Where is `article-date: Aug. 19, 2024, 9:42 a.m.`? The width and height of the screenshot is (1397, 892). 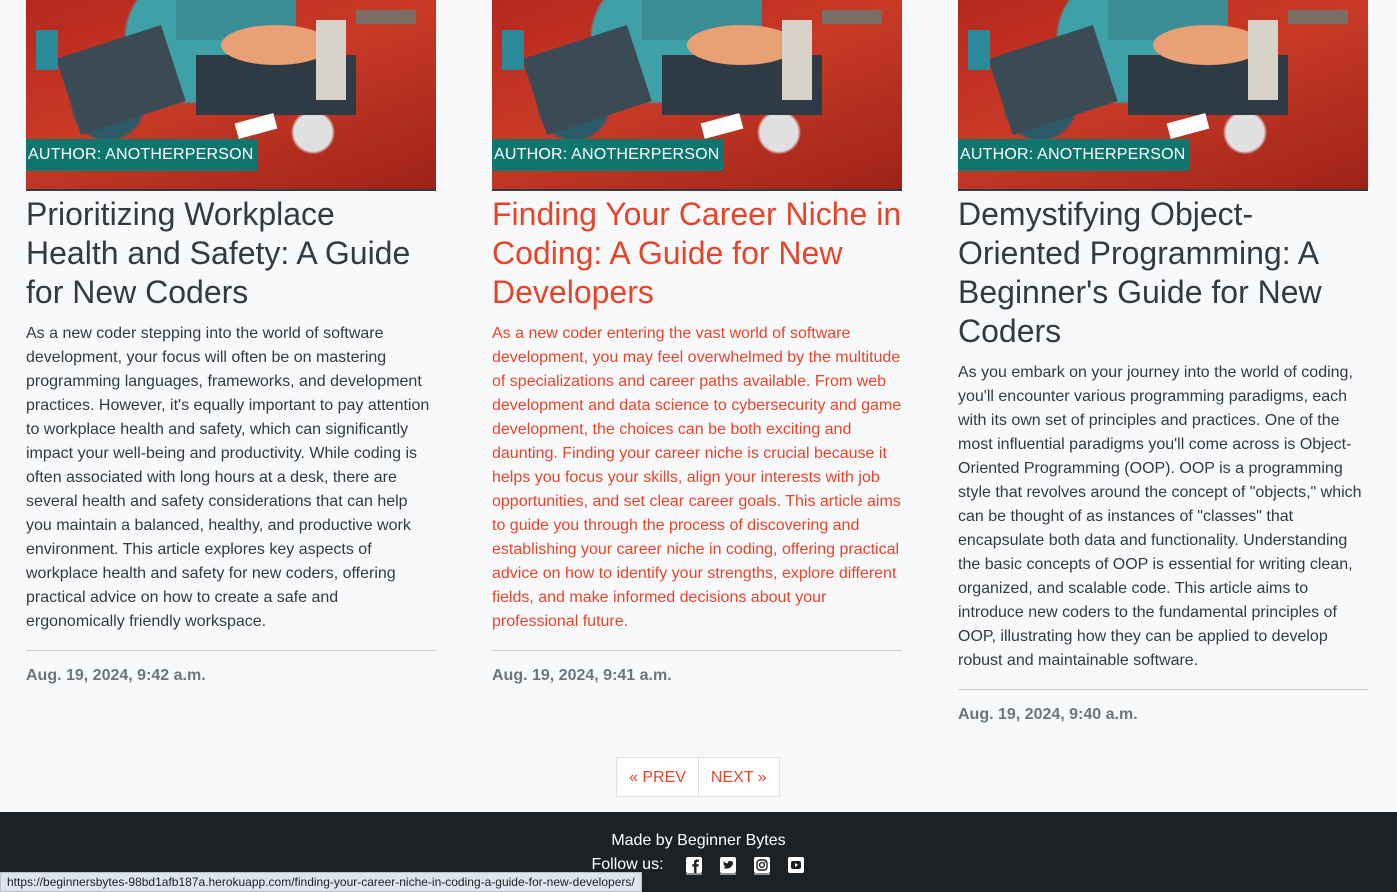
article-date: Aug. 19, 2024, 9:42 a.m. is located at coordinates (116, 675).